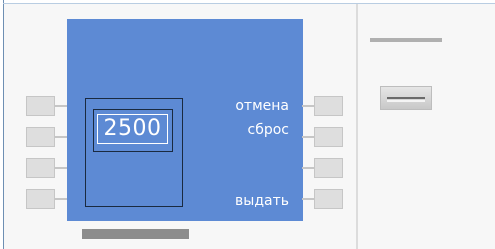 The height and width of the screenshot is (249, 495). I want to click on card-slot, so click(135, 234).